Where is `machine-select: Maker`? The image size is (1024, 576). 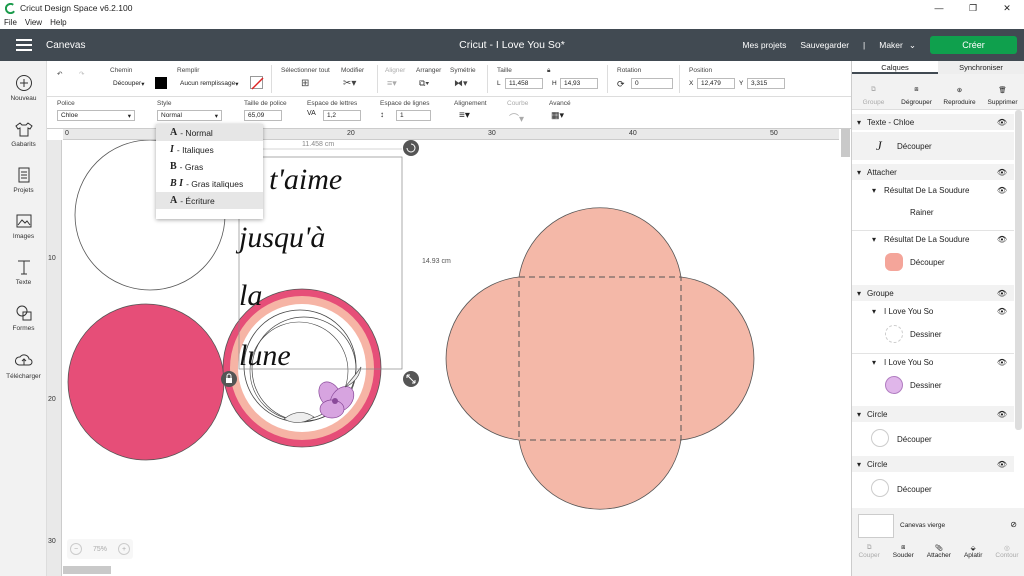 machine-select: Maker is located at coordinates (891, 45).